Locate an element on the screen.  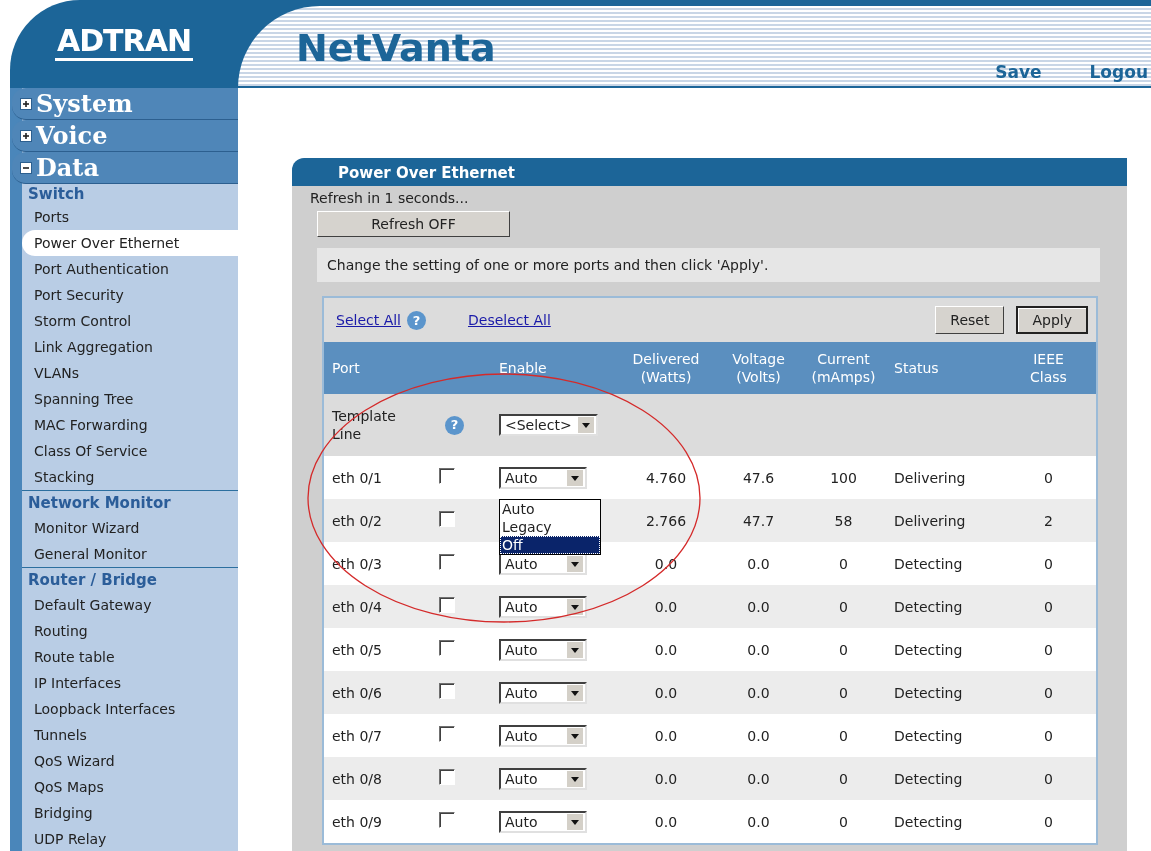
template-select: <Select> is located at coordinates (548, 425).